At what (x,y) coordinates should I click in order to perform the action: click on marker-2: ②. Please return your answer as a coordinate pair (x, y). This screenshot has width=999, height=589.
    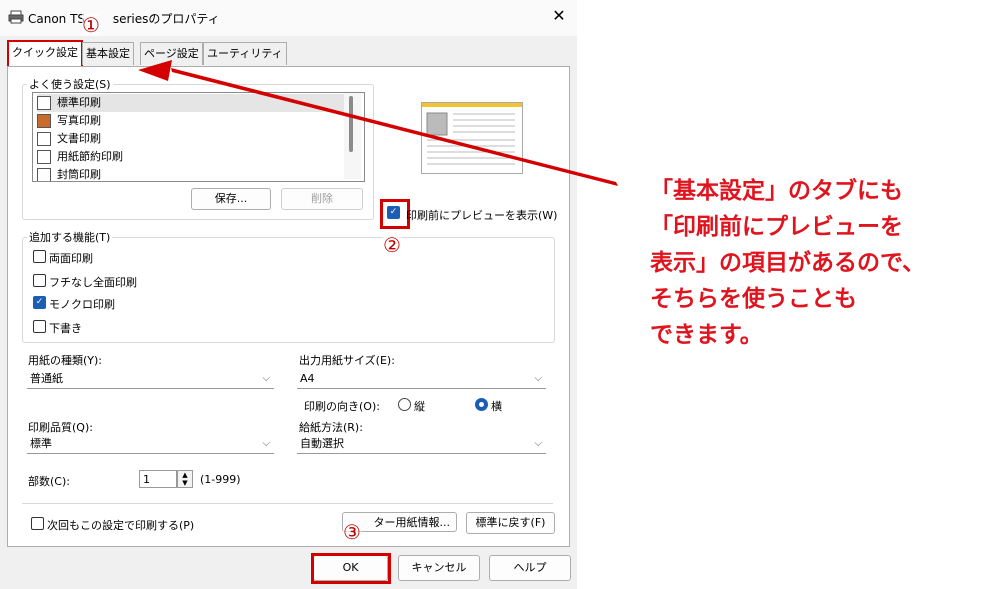
    Looking at the image, I should click on (392, 245).